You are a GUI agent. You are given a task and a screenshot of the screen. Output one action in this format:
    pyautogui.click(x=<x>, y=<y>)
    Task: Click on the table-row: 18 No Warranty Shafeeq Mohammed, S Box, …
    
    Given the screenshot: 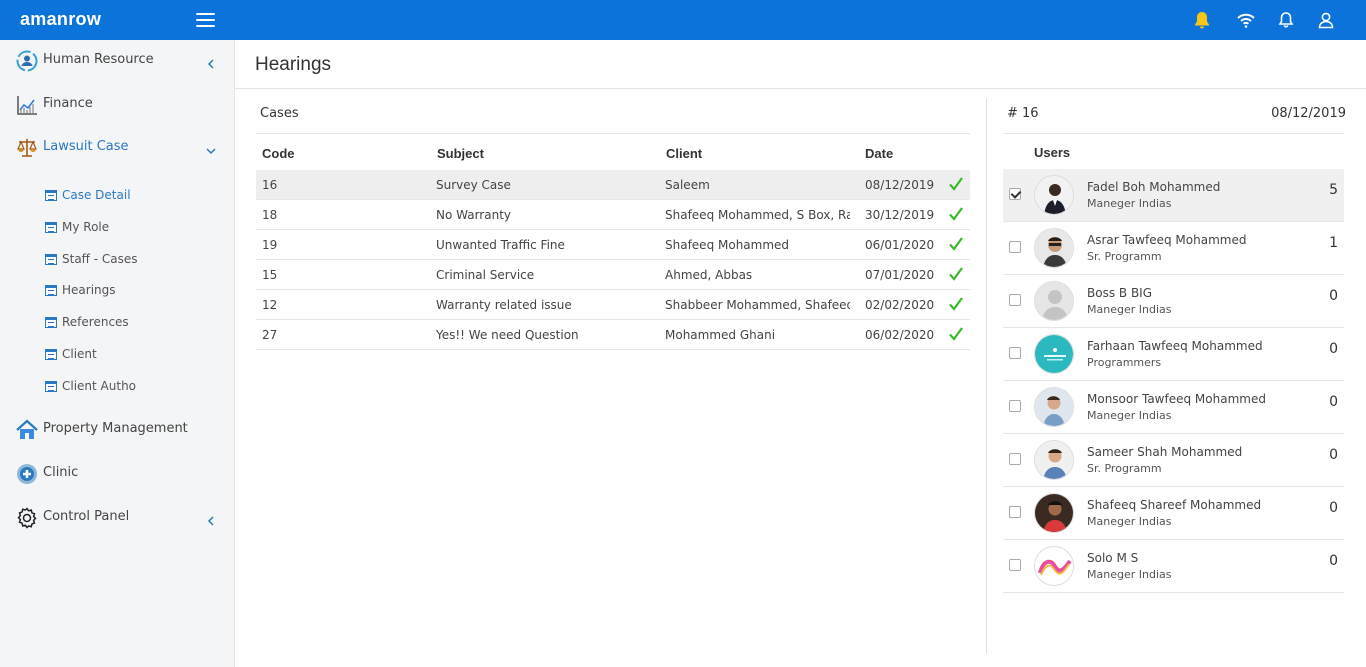 What is the action you would take?
    pyautogui.click(x=613, y=215)
    